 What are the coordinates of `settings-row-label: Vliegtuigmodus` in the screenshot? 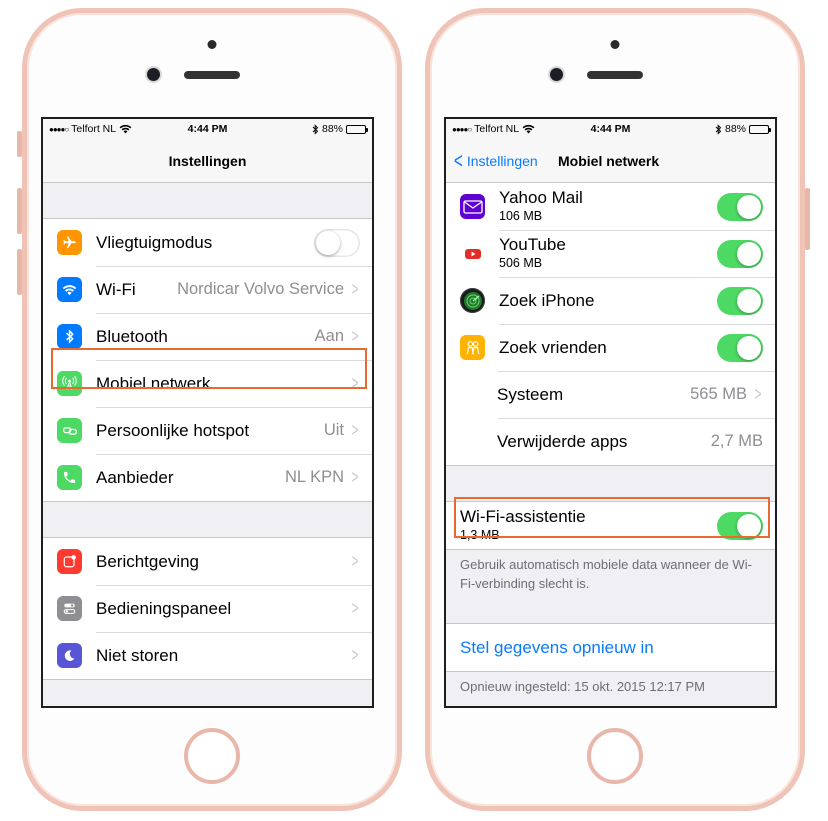 It's located at (154, 242).